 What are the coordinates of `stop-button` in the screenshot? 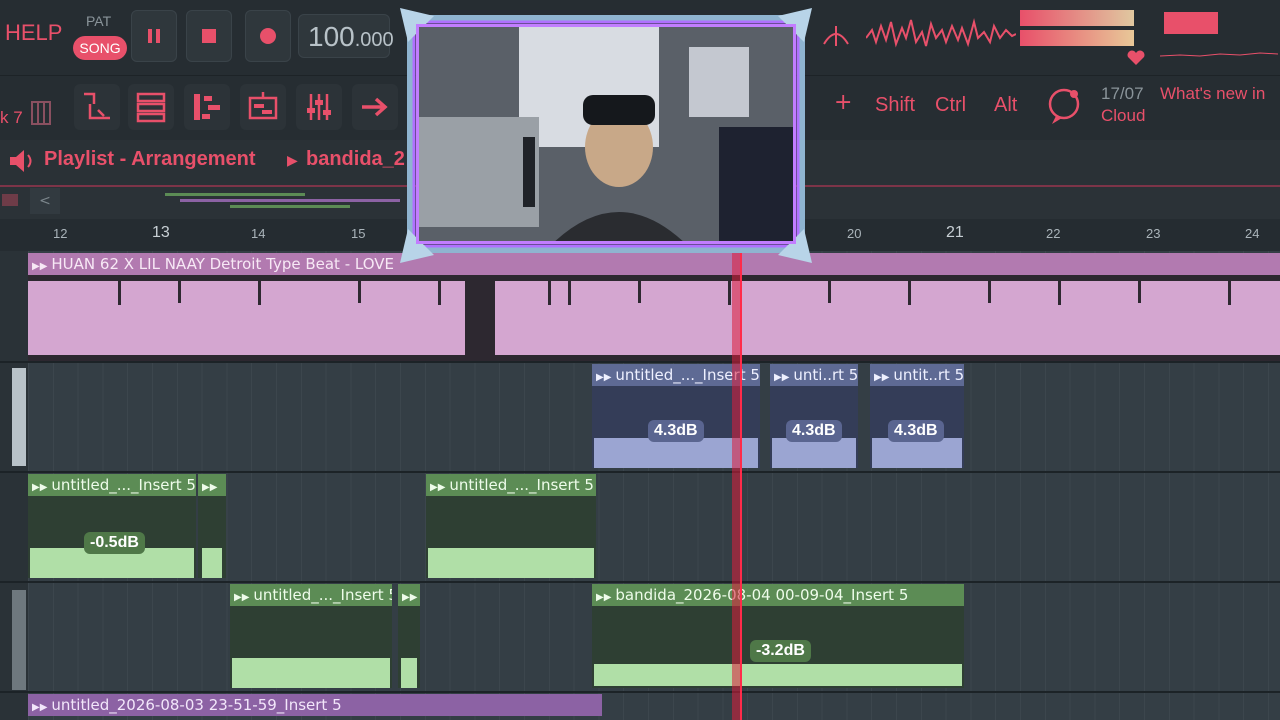 It's located at (209, 36).